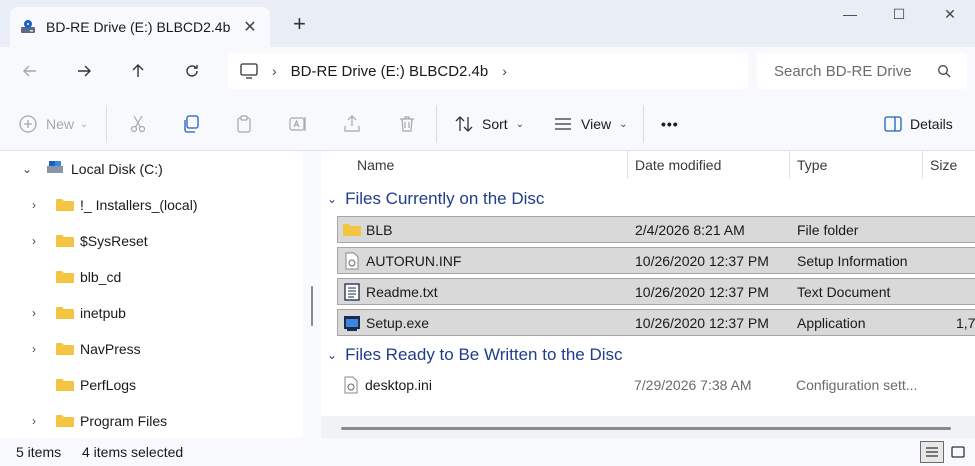 Image resolution: width=975 pixels, height=466 pixels. Describe the element at coordinates (352, 292) in the screenshot. I see `text-file-icon` at that location.